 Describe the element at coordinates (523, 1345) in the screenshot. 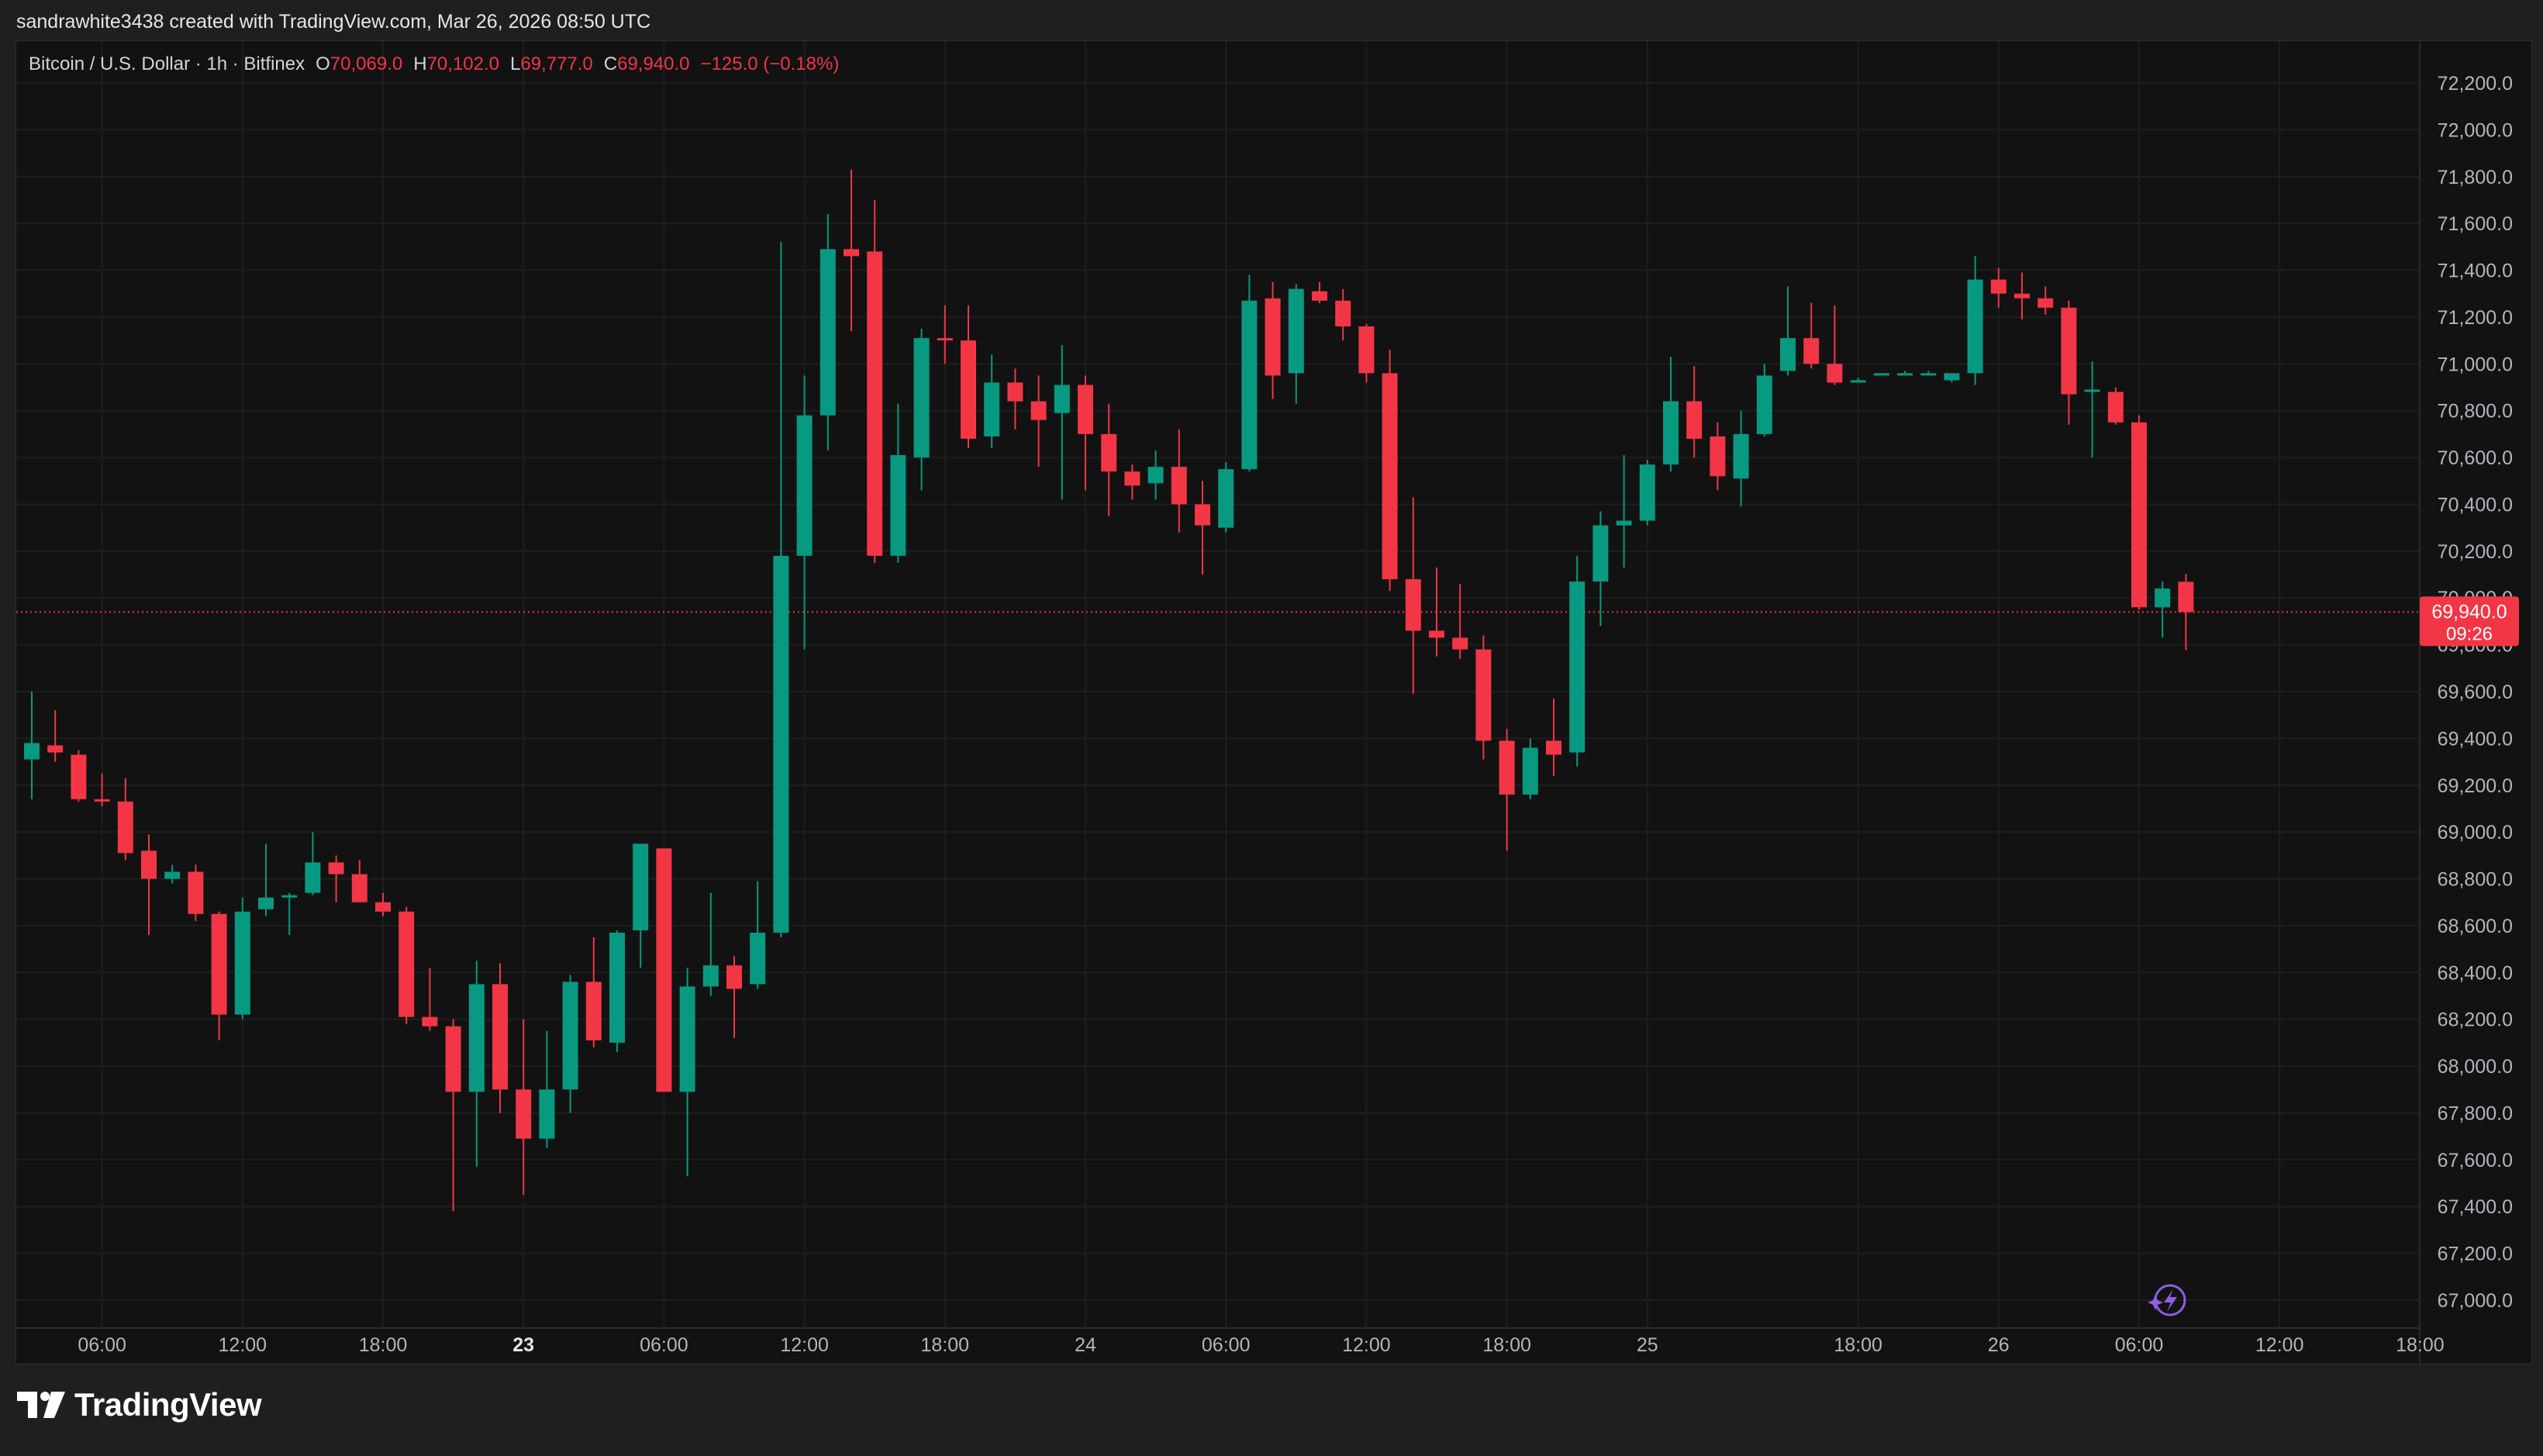

I see `time-tick-label: 23` at that location.